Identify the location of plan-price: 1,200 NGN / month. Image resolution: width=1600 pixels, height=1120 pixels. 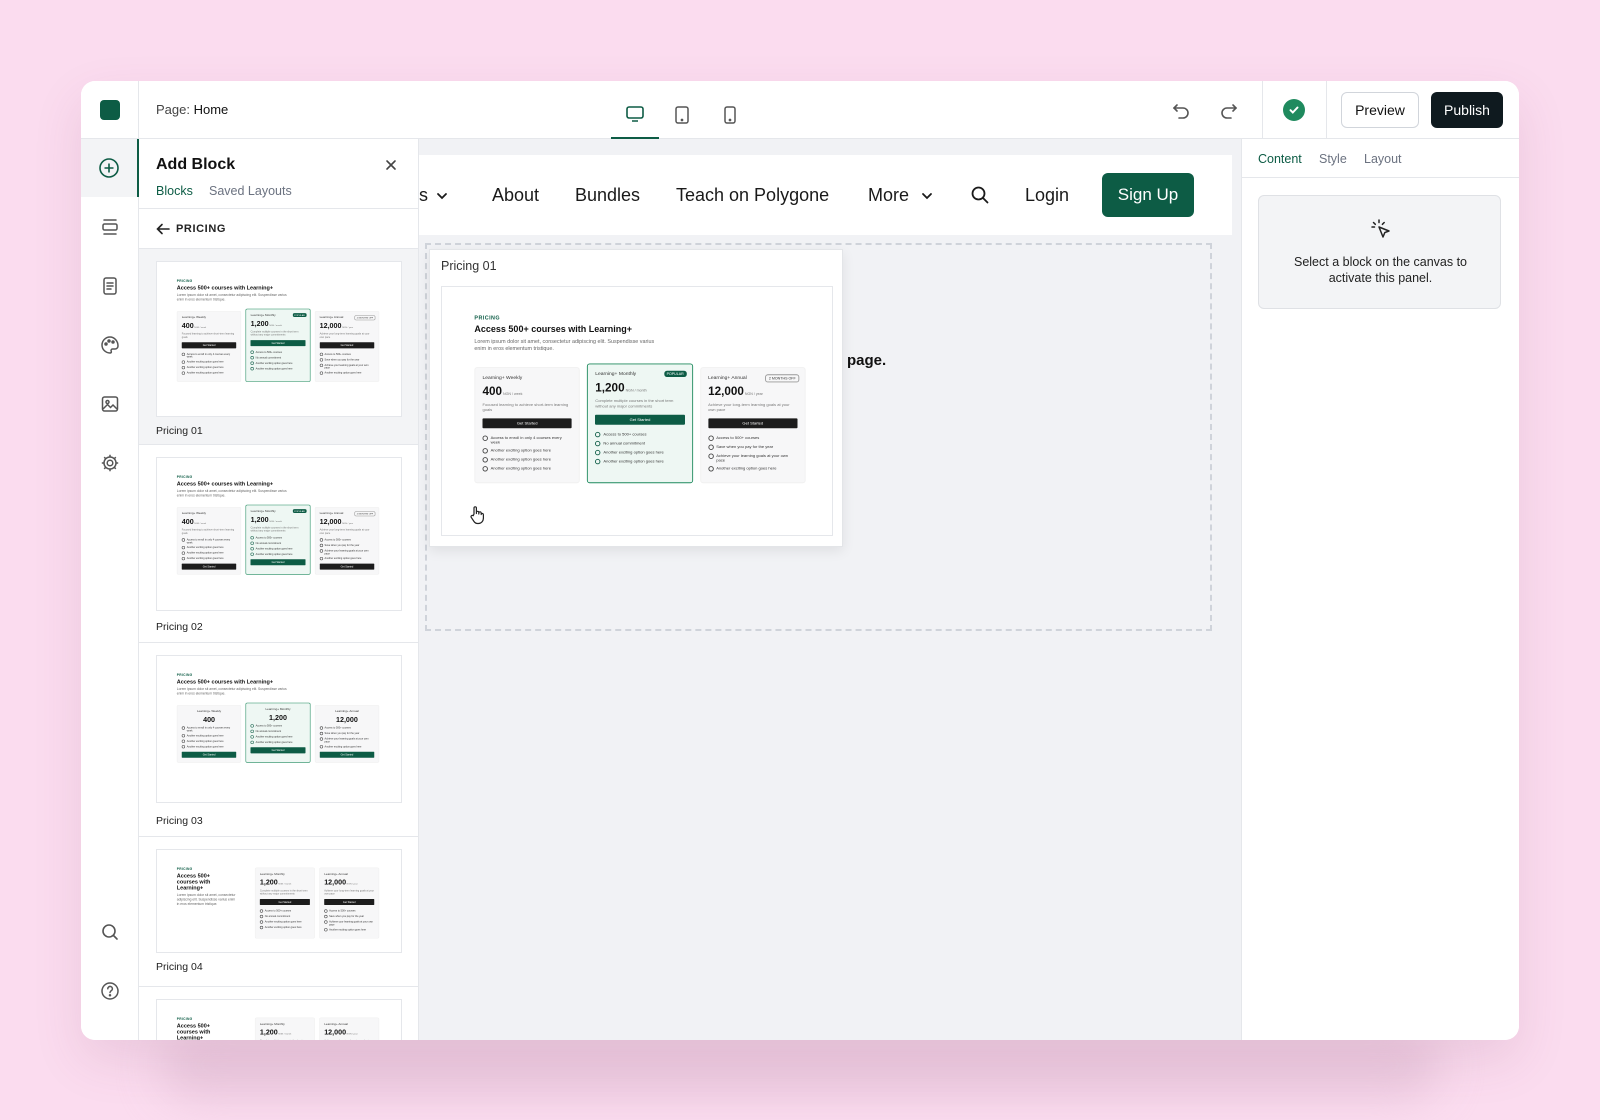
(275, 1032).